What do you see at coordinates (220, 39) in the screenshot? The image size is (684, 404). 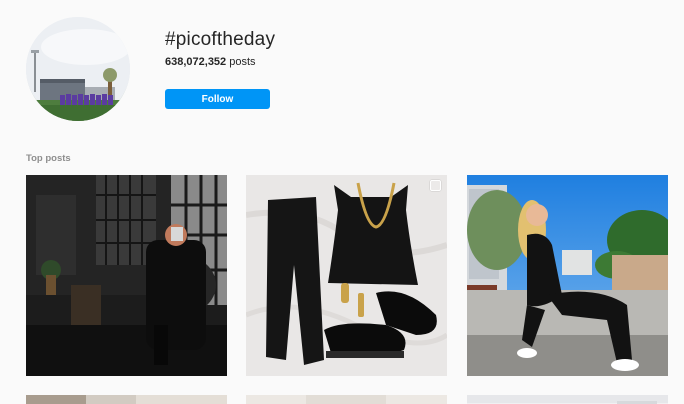 I see `hashtag-title: #picoftheday` at bounding box center [220, 39].